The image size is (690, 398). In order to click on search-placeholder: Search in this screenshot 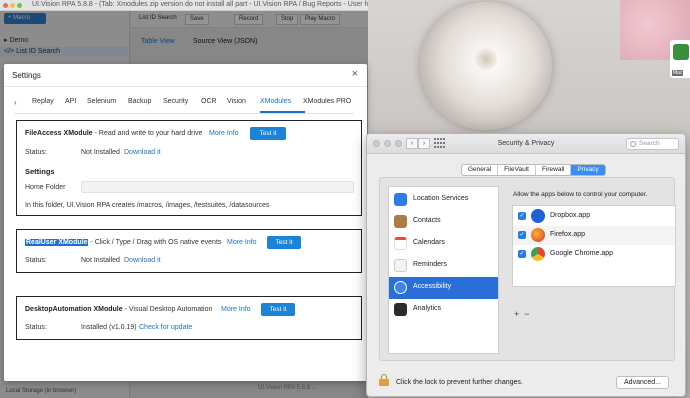, I will do `click(649, 143)`.